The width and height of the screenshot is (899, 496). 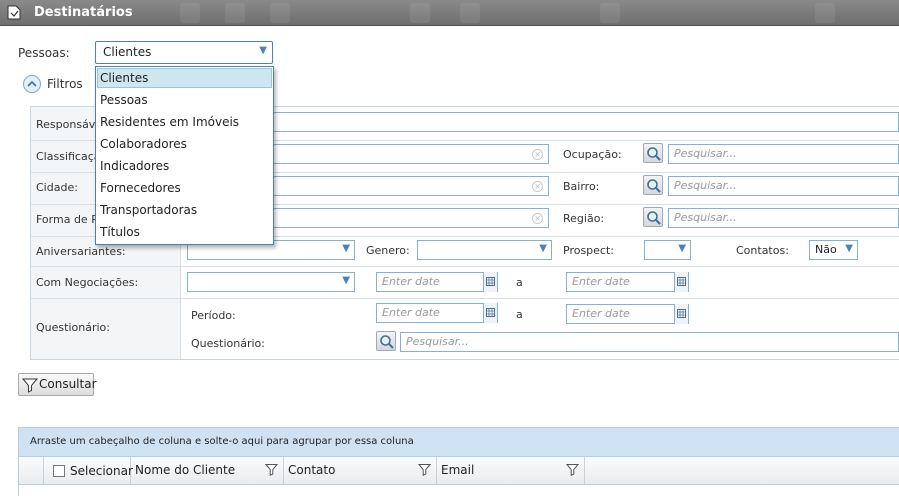 I want to click on bairro-label: Bairro:, so click(x=581, y=186).